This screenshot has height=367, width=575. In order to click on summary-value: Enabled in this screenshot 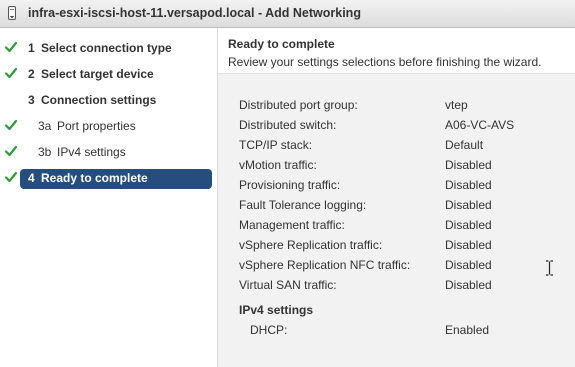, I will do `click(467, 330)`.